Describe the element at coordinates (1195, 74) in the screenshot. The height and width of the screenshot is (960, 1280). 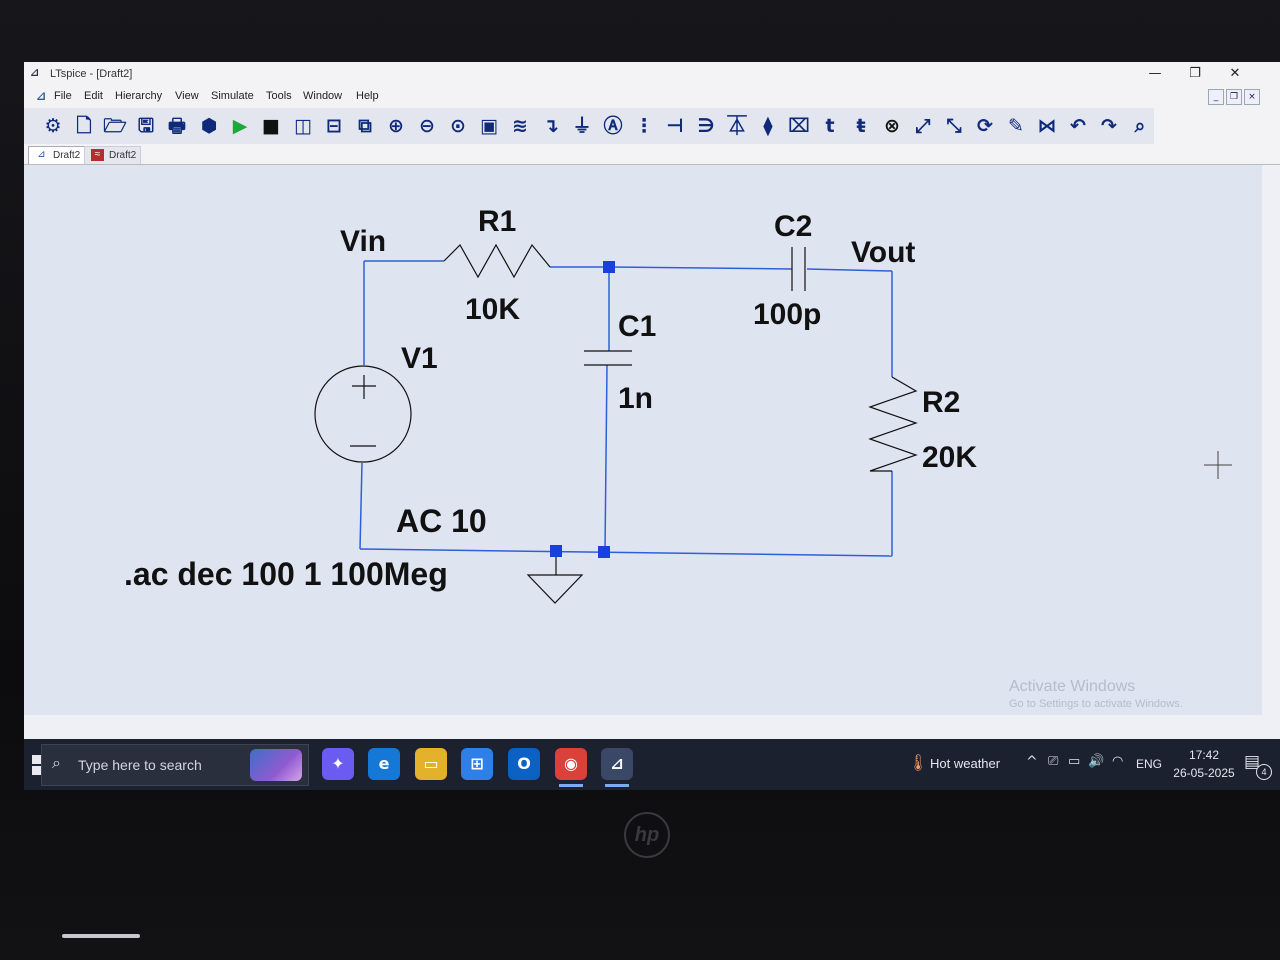
I see `maximize-button: ❐` at that location.